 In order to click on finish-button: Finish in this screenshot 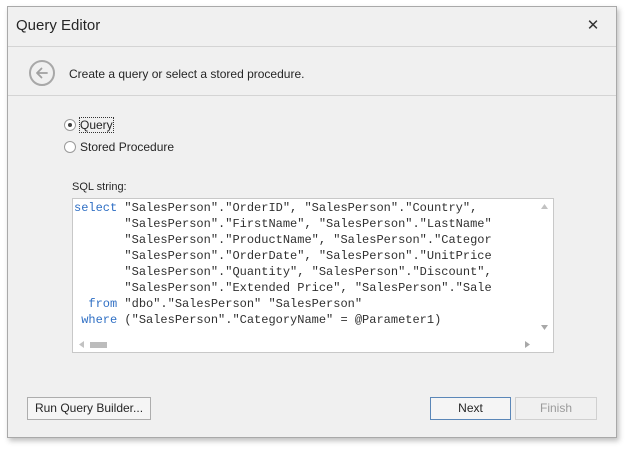, I will do `click(556, 408)`.